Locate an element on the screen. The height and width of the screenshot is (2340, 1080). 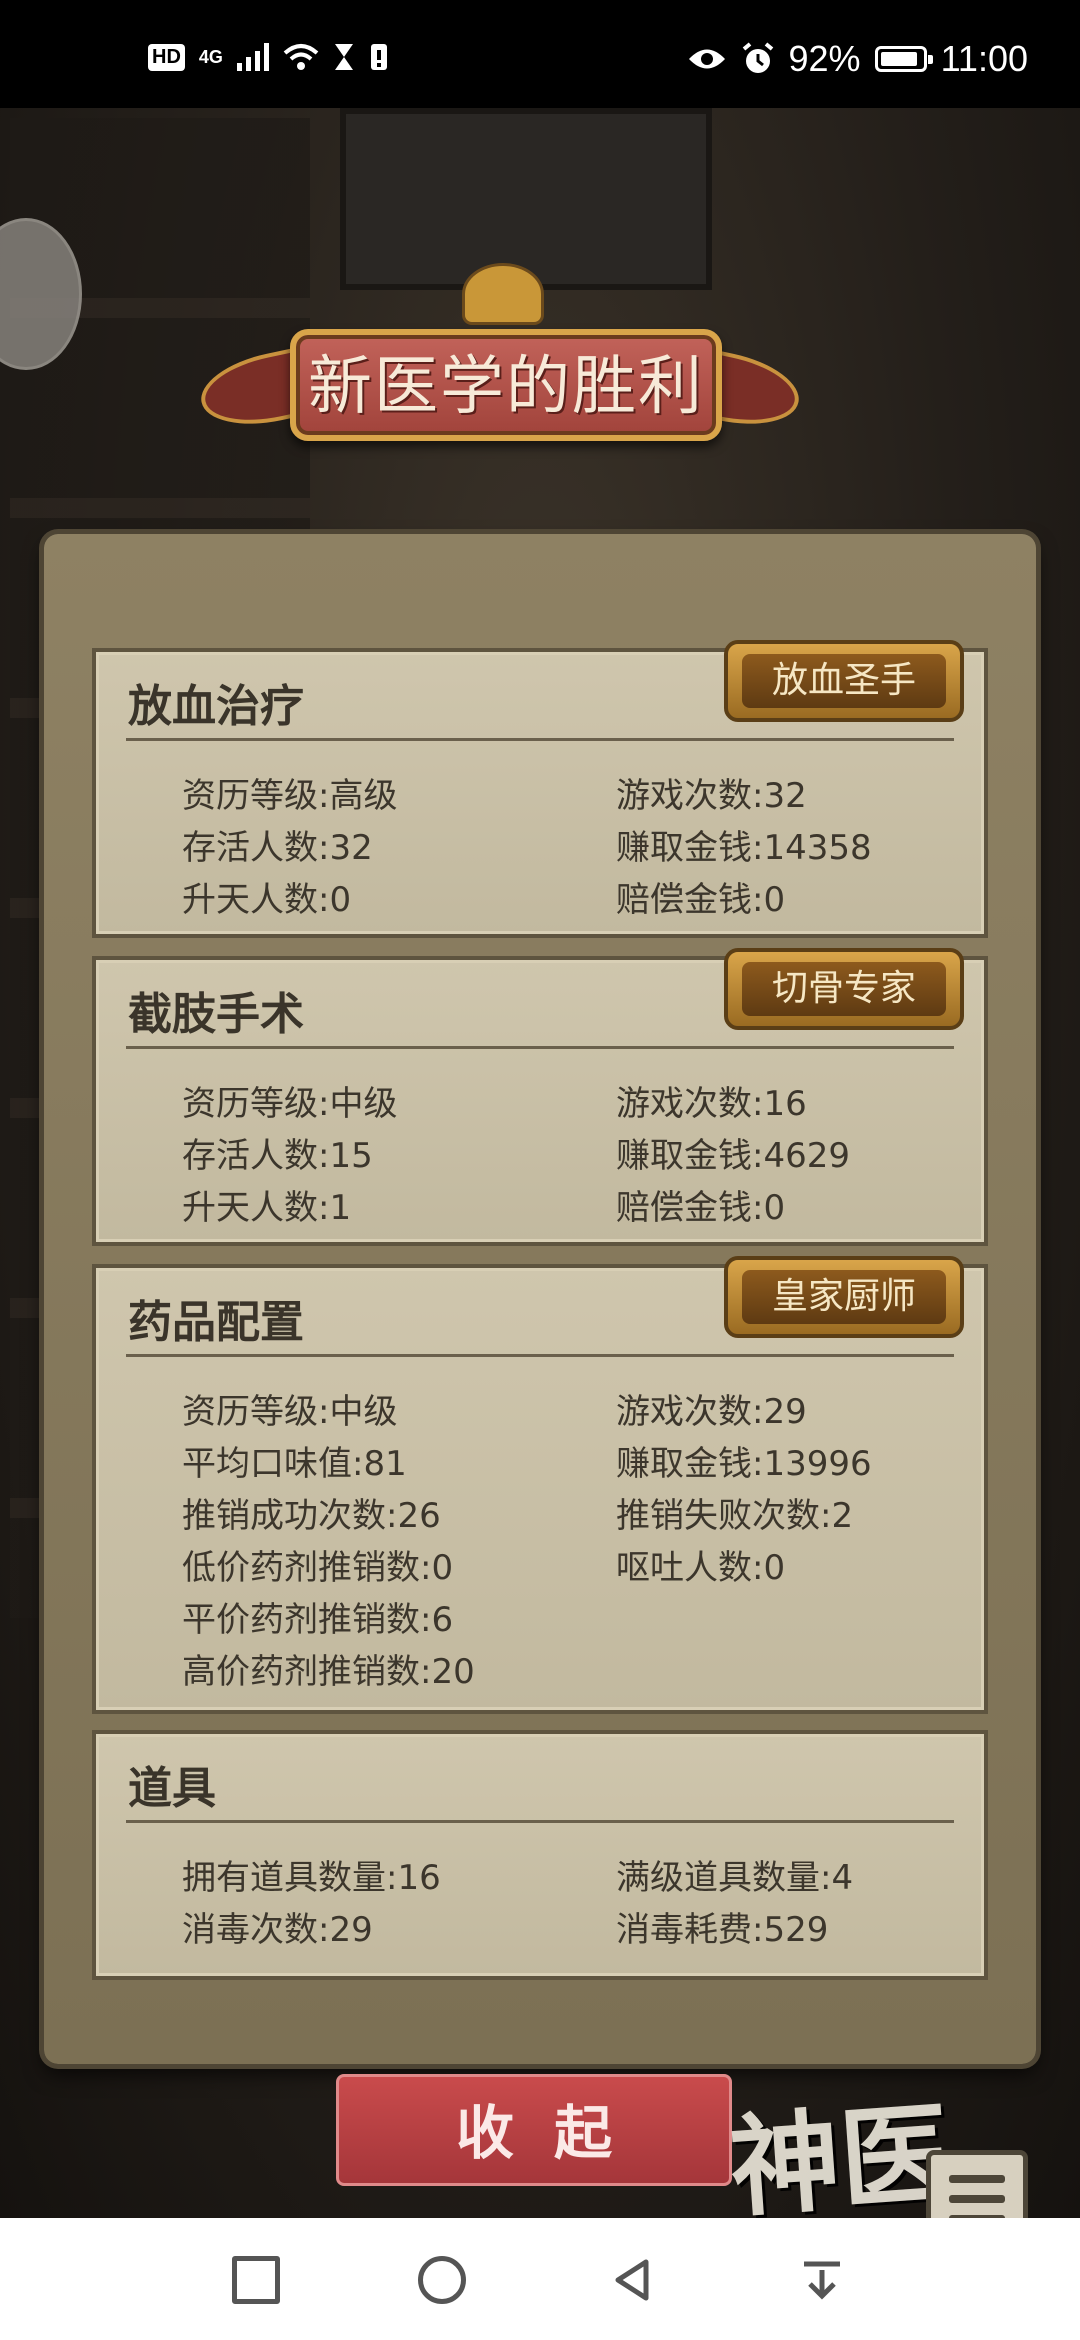
network-type: 4G is located at coordinates (210, 56).